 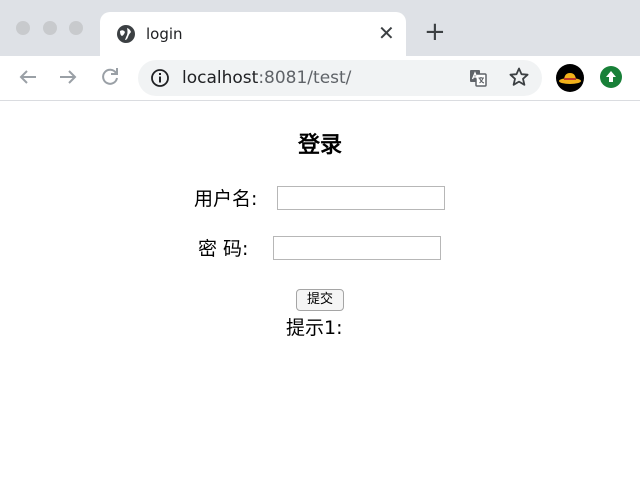 What do you see at coordinates (68, 77) in the screenshot?
I see `forward-arrow-icon` at bounding box center [68, 77].